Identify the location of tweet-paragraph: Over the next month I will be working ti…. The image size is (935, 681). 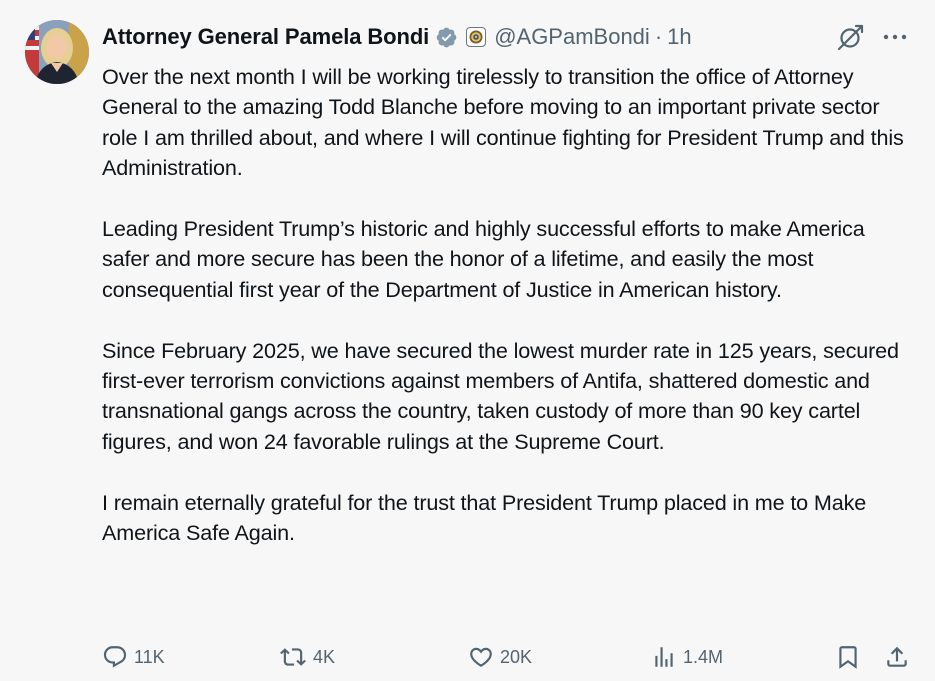
(503, 122).